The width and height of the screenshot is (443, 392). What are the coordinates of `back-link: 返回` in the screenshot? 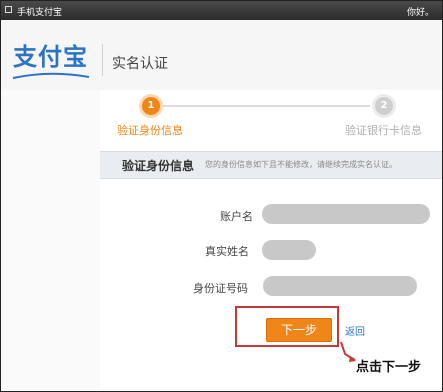 It's located at (355, 330).